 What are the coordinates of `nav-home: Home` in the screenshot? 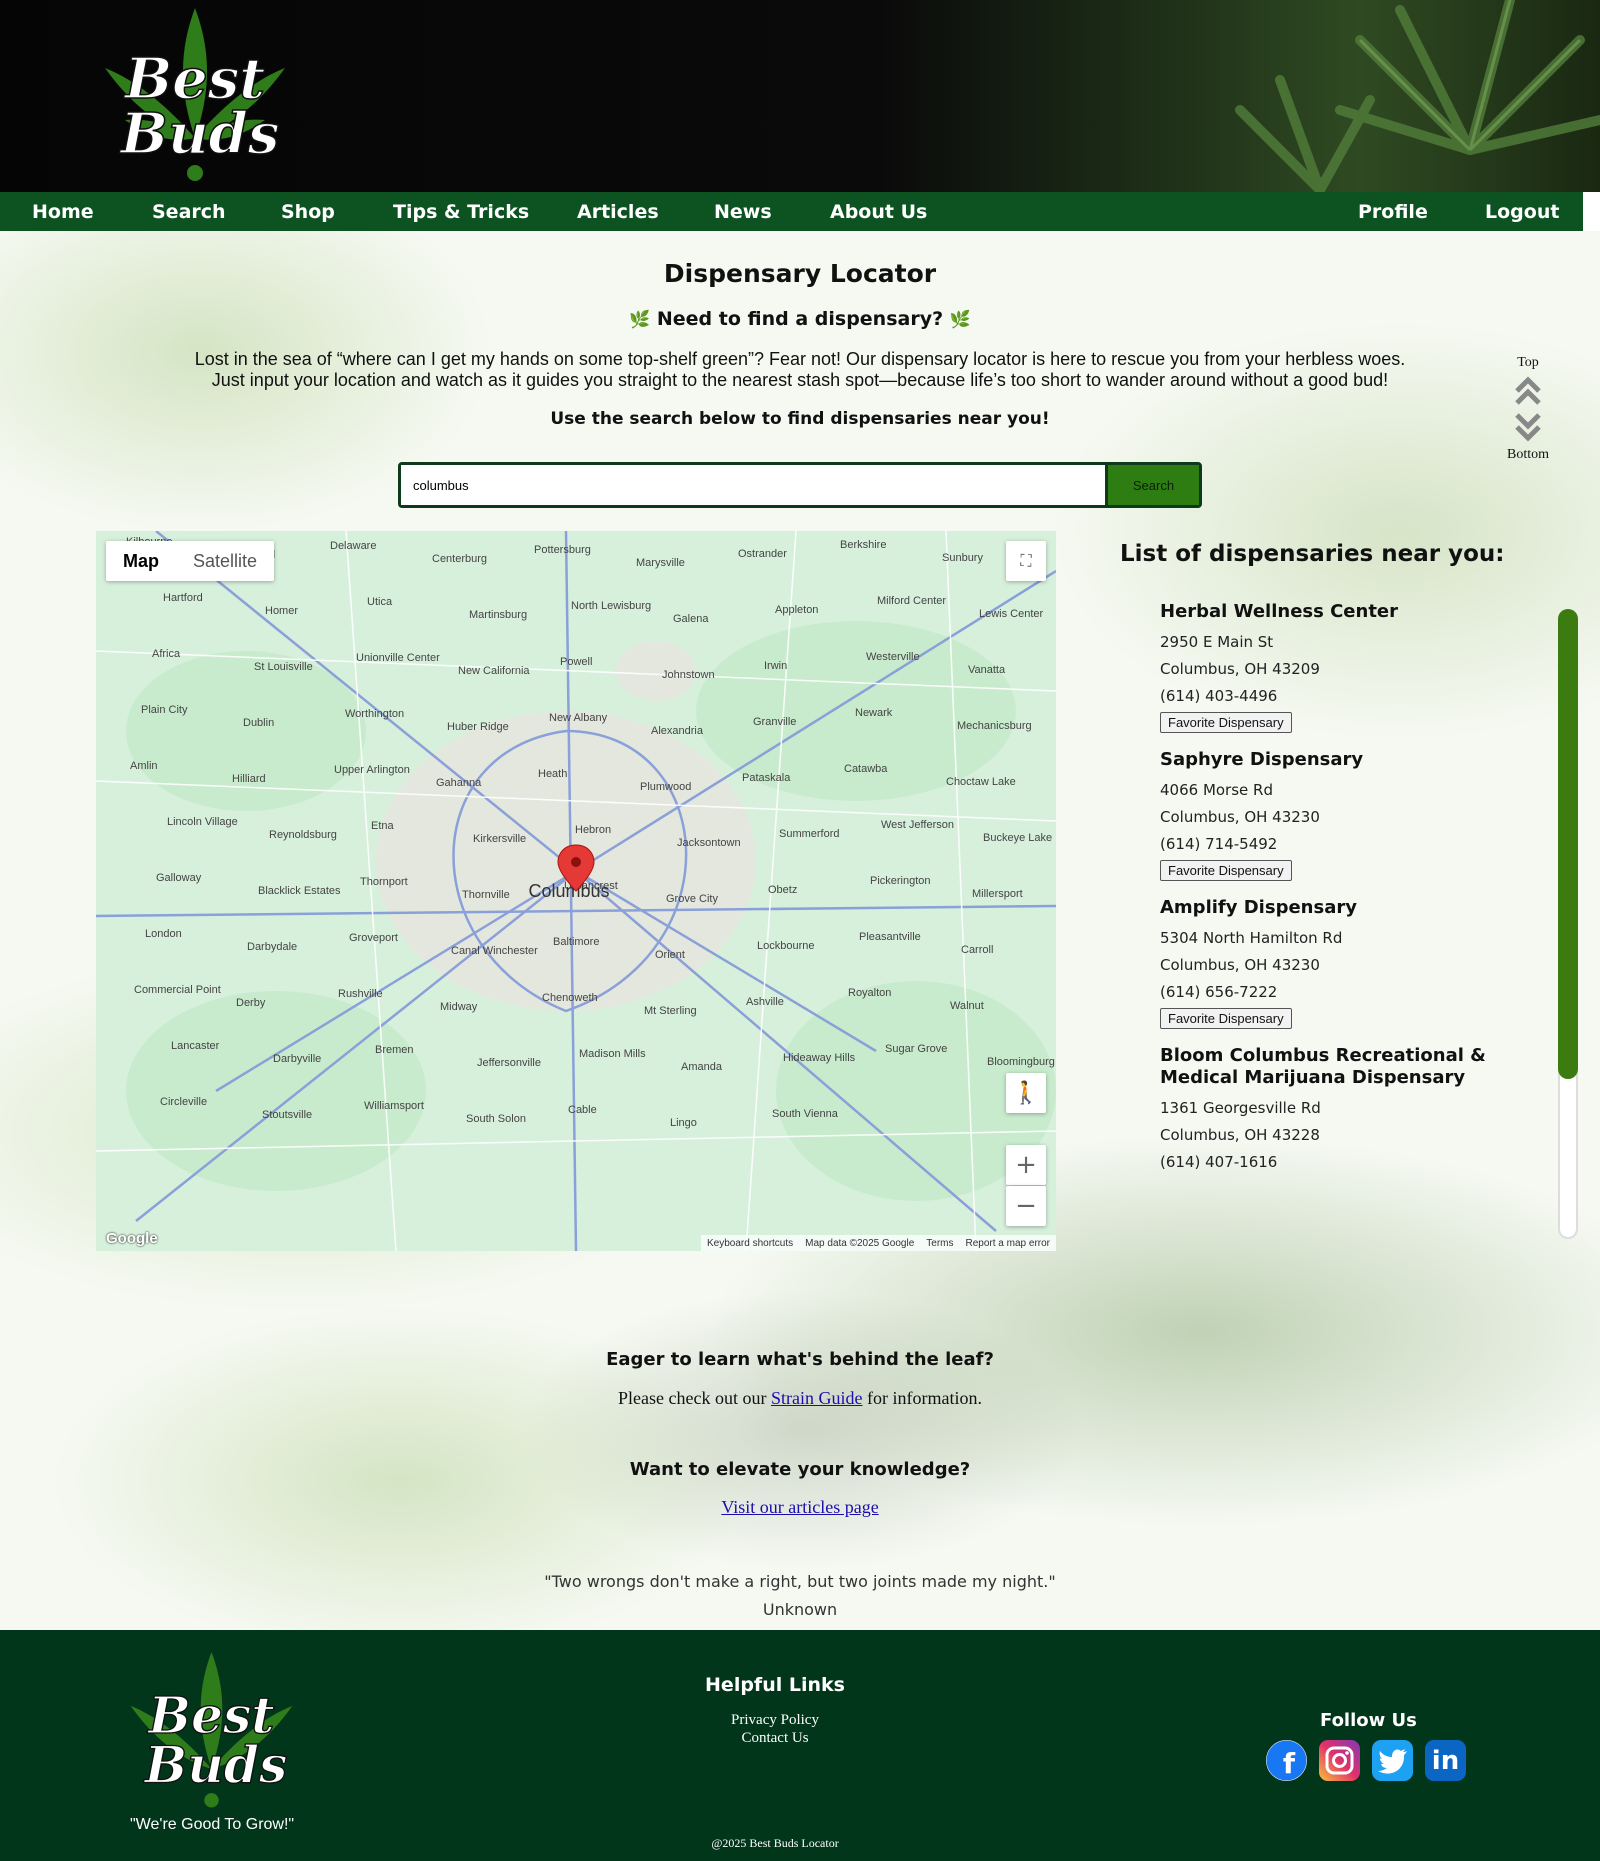 It's located at (63, 212).